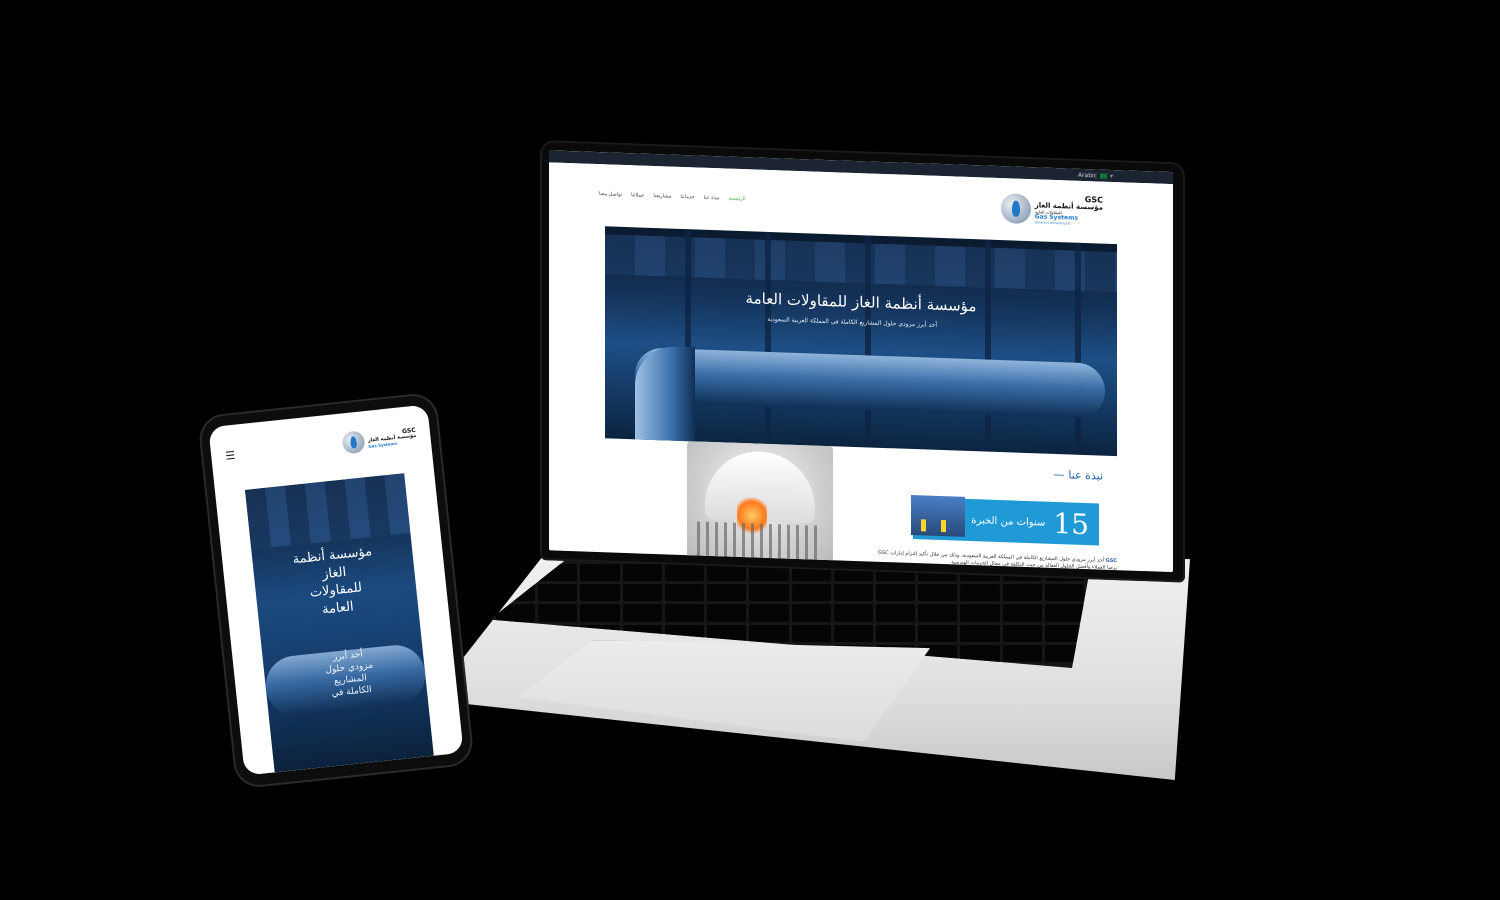 This screenshot has height=900, width=1500. Describe the element at coordinates (332, 581) in the screenshot. I see `phone-hero-title: مؤسسة أنظمة الغاز للمقاولات العامة` at that location.